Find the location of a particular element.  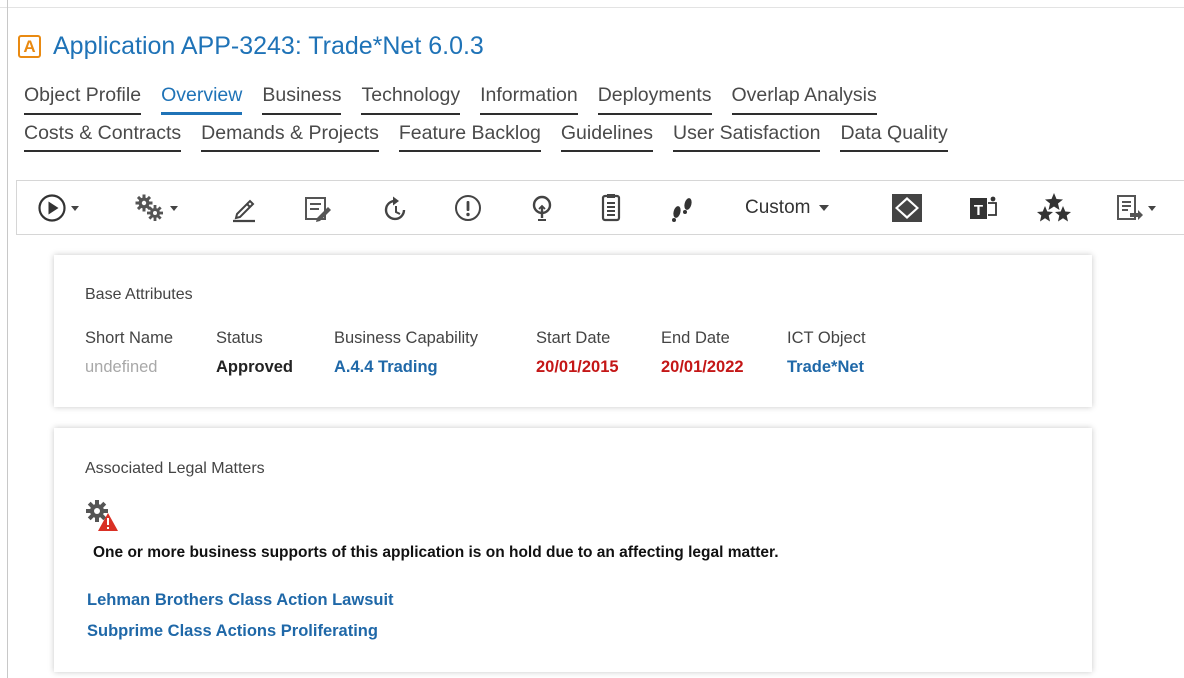

ict-object-label: ICT Object is located at coordinates (826, 338).